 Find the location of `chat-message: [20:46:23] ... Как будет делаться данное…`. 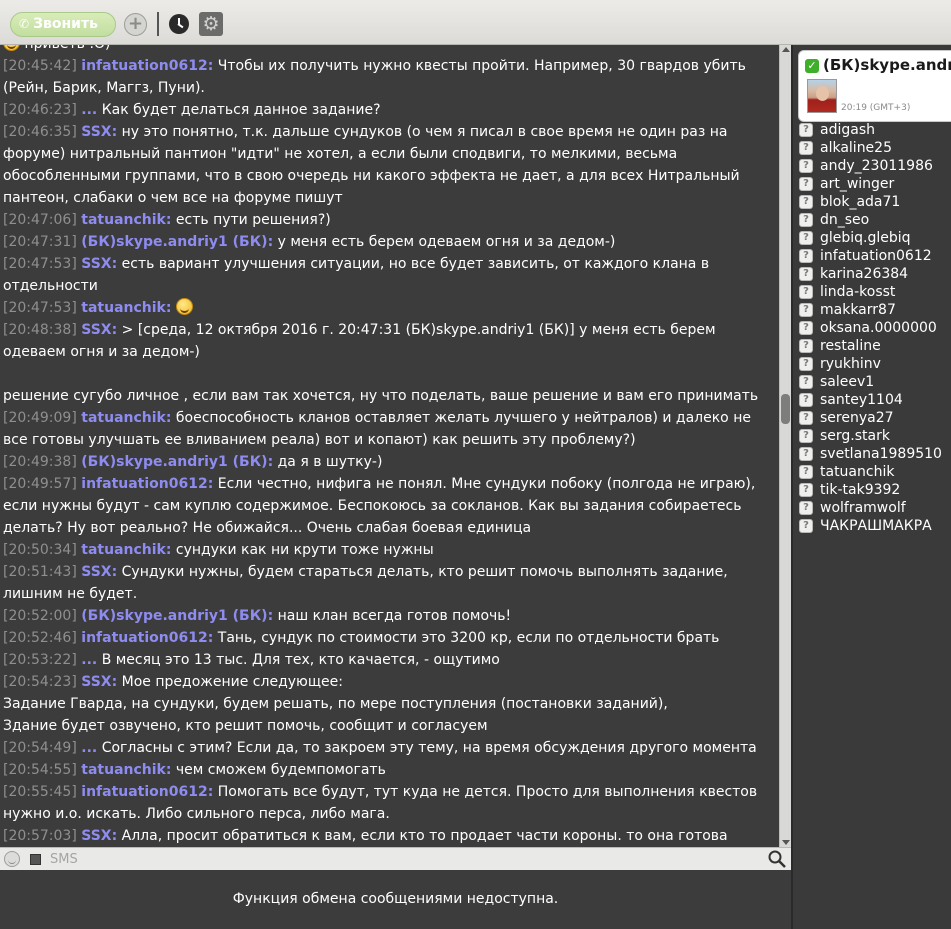

chat-message: [20:46:23] ... Как будет делаться данное… is located at coordinates (387, 110).